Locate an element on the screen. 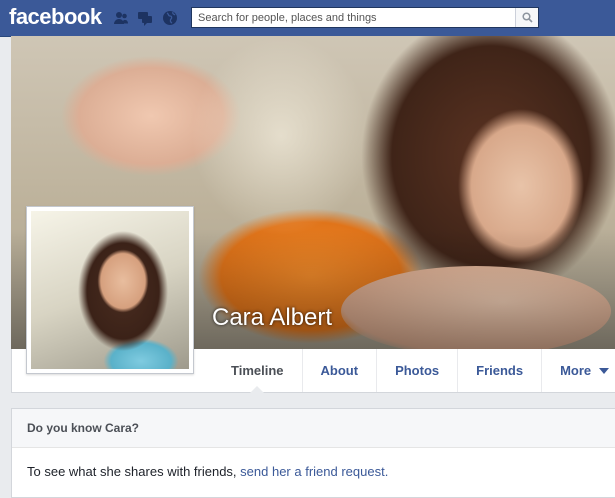 This screenshot has height=498, width=615. tab-about: About is located at coordinates (340, 370).